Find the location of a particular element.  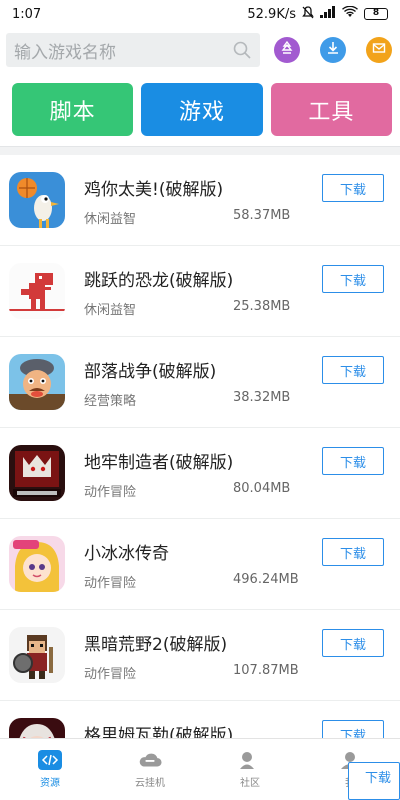

nav-item-resources: 资源 is located at coordinates (50, 769).